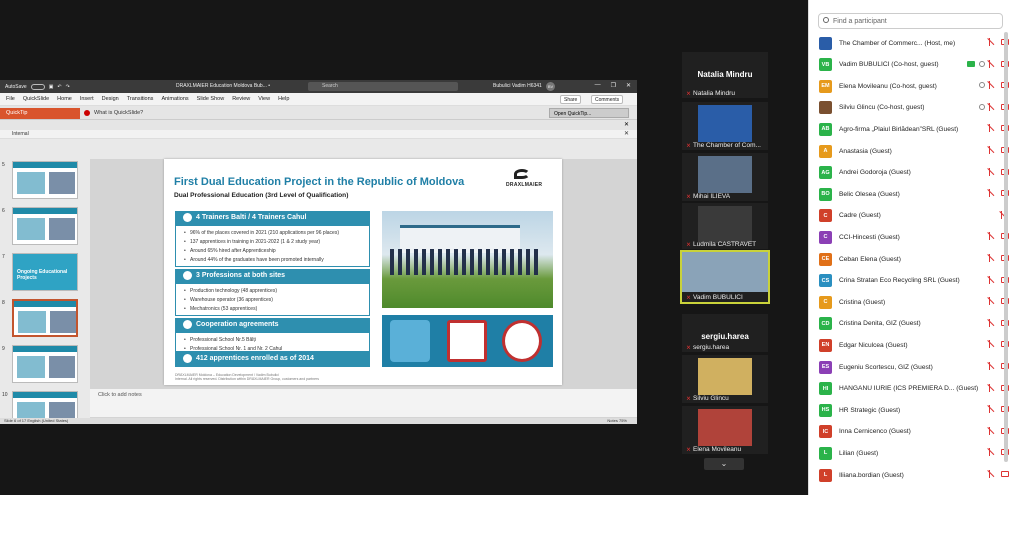 The height and width of the screenshot is (535, 1024). Describe the element at coordinates (914, 410) in the screenshot. I see `participant-row: HS HR Strategic (Guest)` at that location.